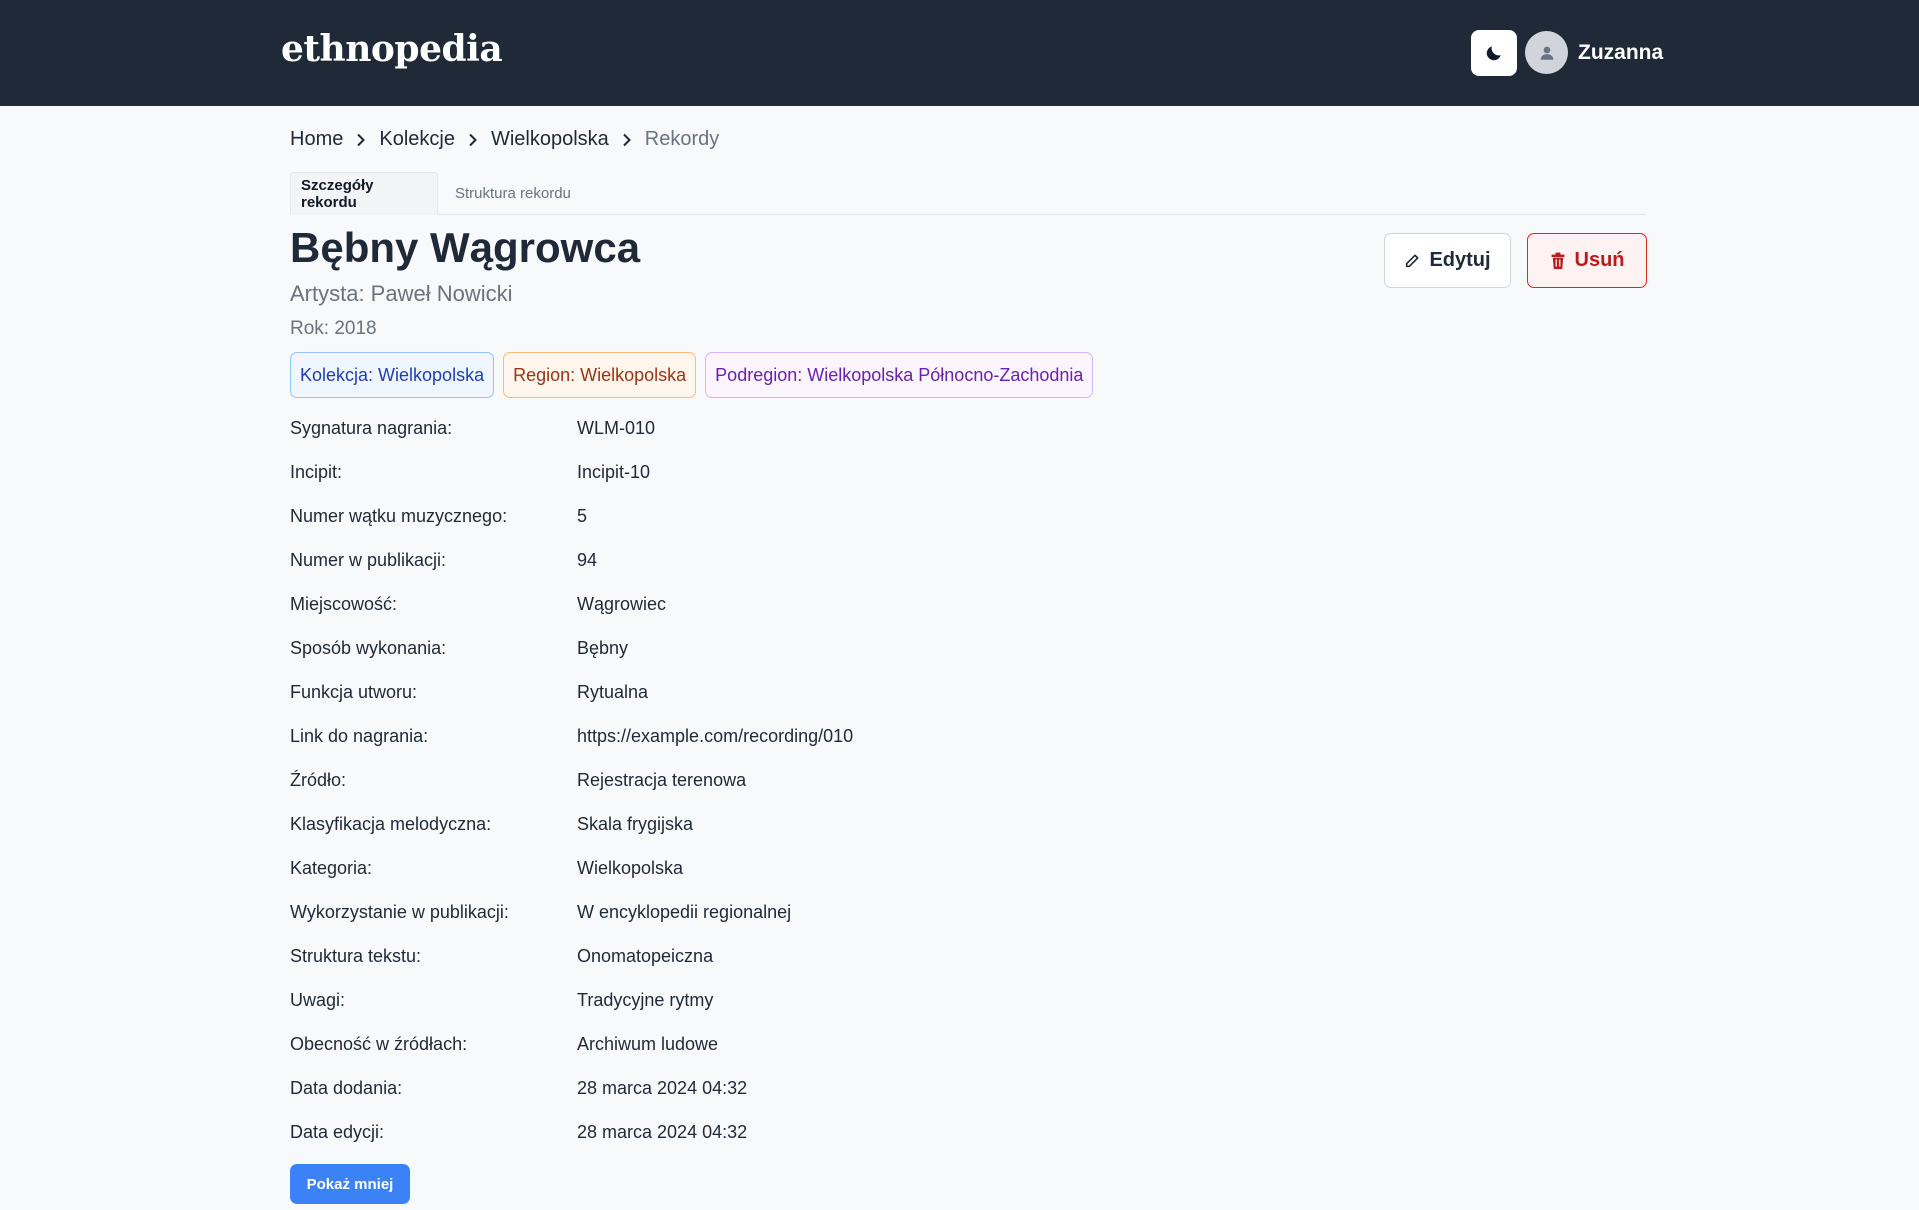  I want to click on field-row: Uwagi: Tradycyjne rytmy, so click(571, 1000).